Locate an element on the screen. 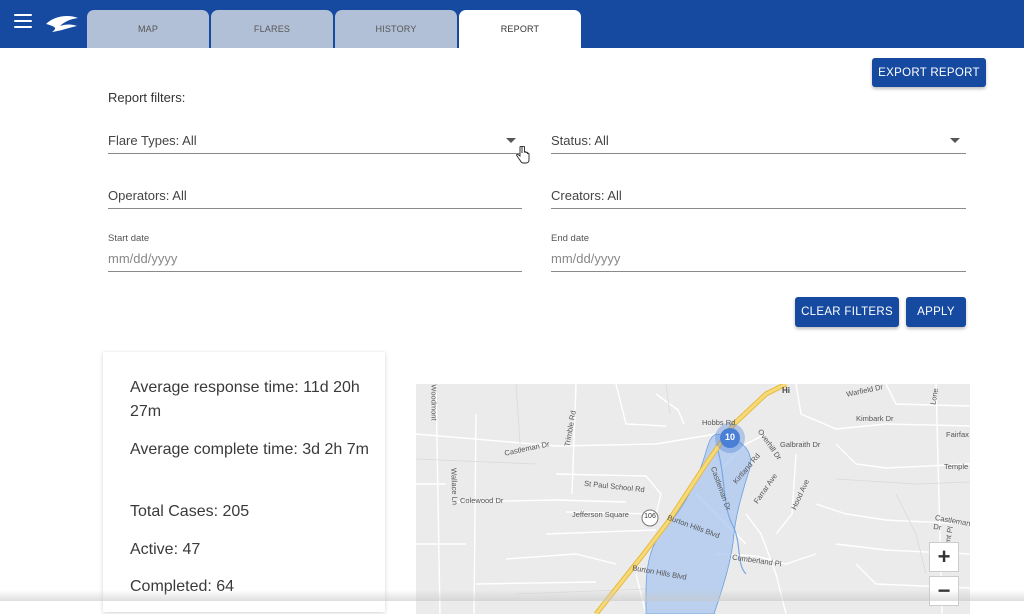 Image resolution: width=1024 pixels, height=614 pixels. street-label: Hobbs Rd is located at coordinates (719, 422).